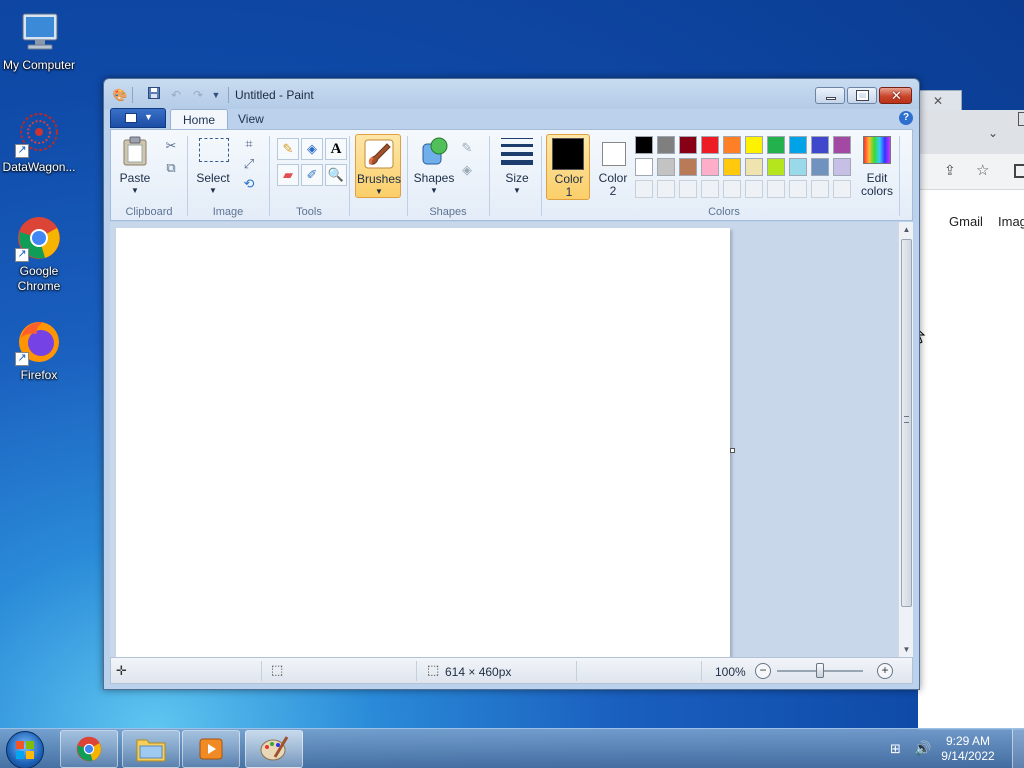  Describe the element at coordinates (968, 749) in the screenshot. I see `clock: 9:29 AM 9/14/2022` at that location.